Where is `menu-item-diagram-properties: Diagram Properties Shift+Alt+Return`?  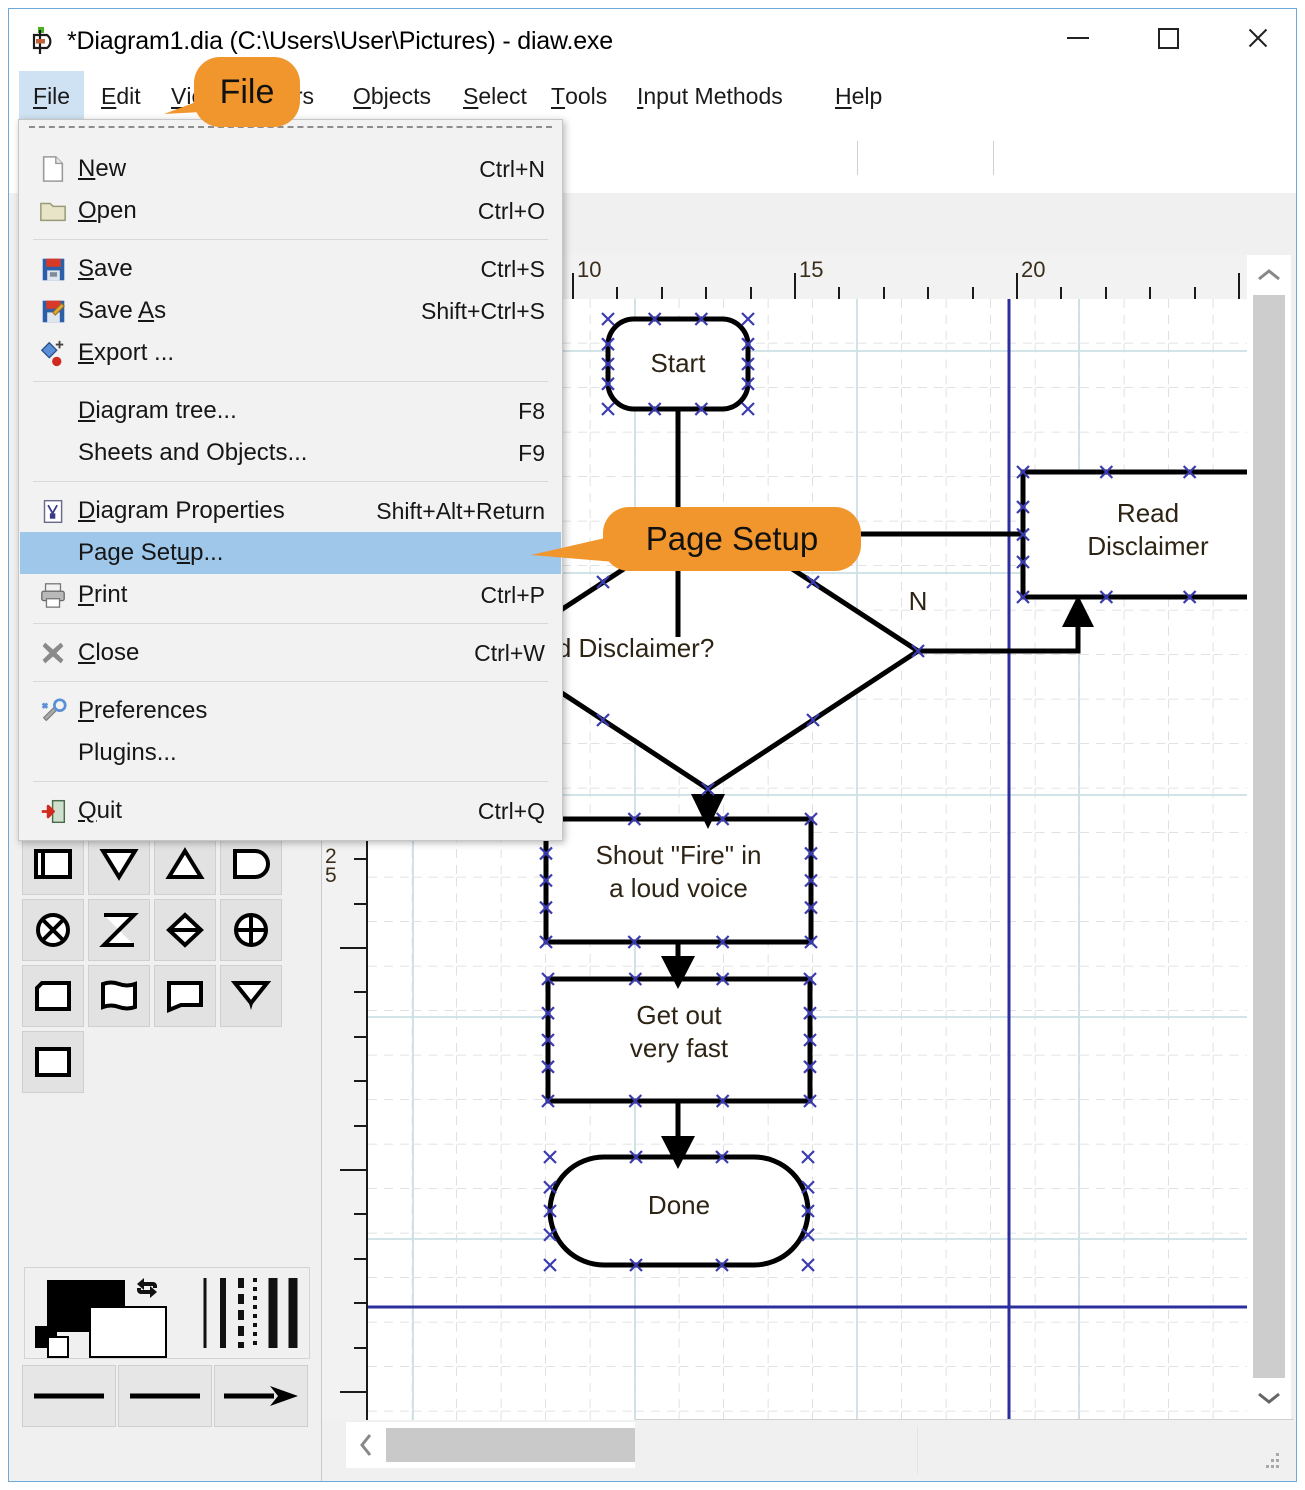
menu-item-diagram-properties: Diagram Properties Shift+Alt+Return is located at coordinates (290, 511).